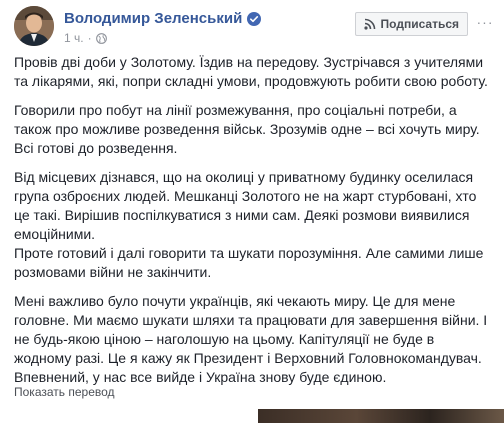 The height and width of the screenshot is (423, 504). I want to click on rss-icon, so click(369, 24).